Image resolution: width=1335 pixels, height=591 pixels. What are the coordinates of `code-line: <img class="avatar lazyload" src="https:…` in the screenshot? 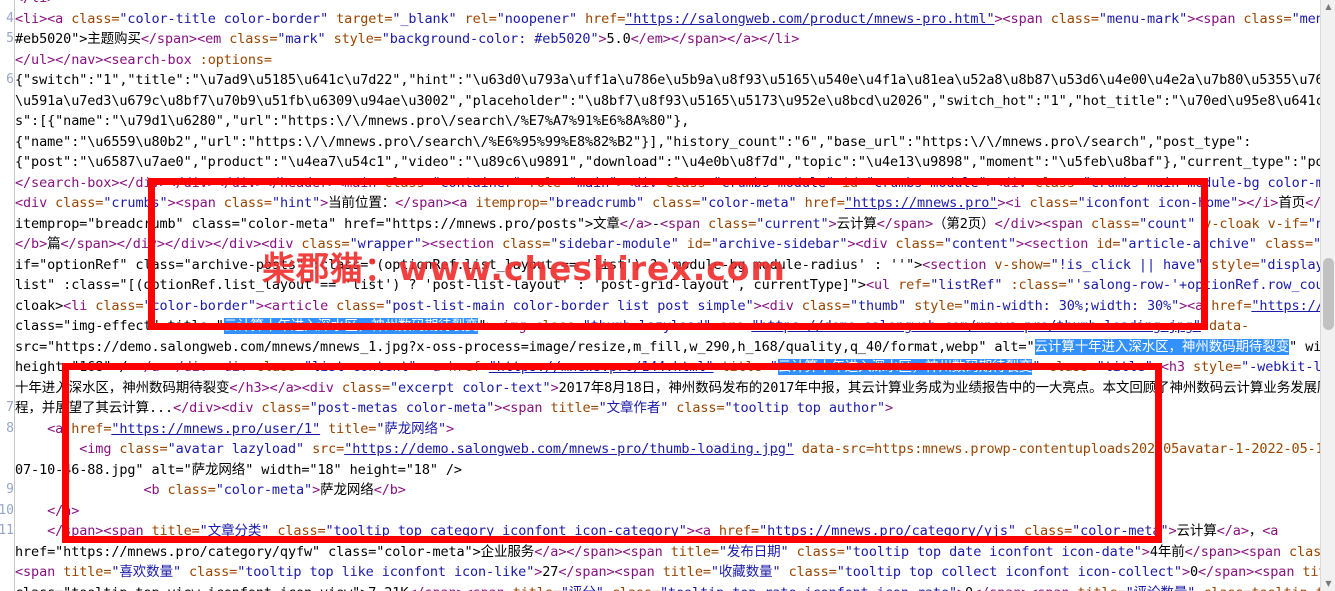 It's located at (667, 449).